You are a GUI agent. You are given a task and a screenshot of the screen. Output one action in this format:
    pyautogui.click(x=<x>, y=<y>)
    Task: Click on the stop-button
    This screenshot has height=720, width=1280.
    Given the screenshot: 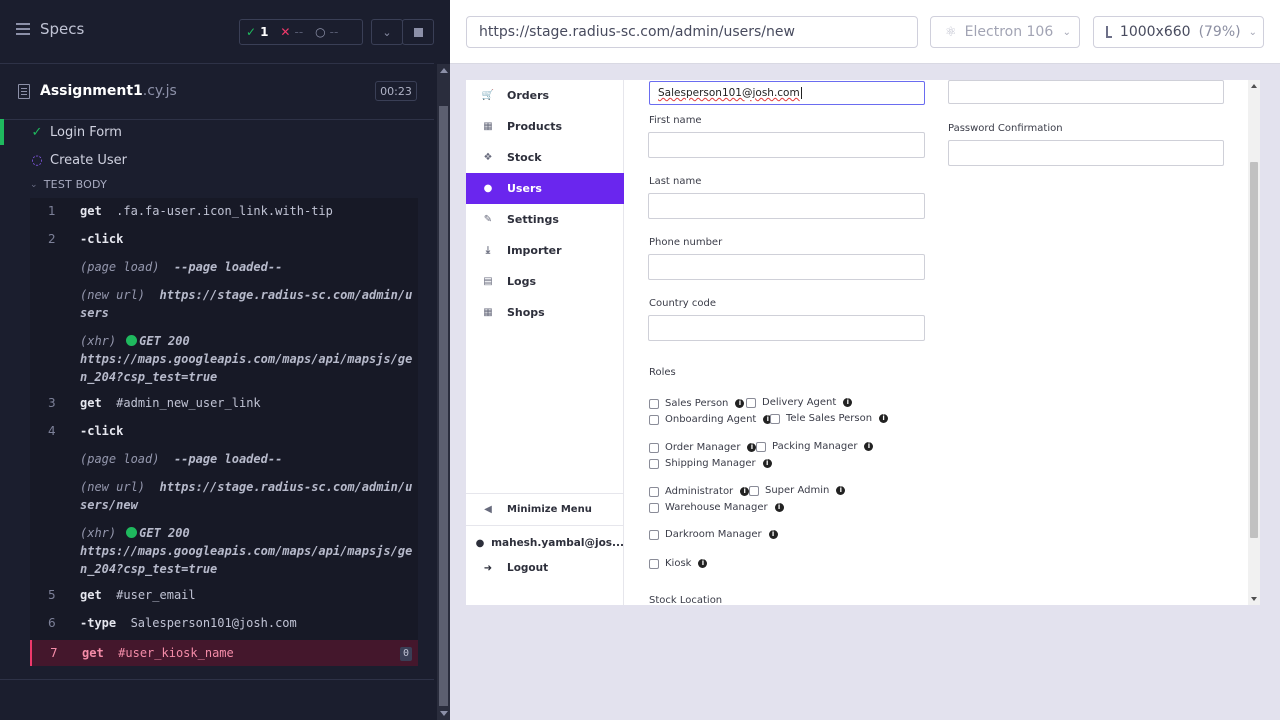 What is the action you would take?
    pyautogui.click(x=418, y=32)
    